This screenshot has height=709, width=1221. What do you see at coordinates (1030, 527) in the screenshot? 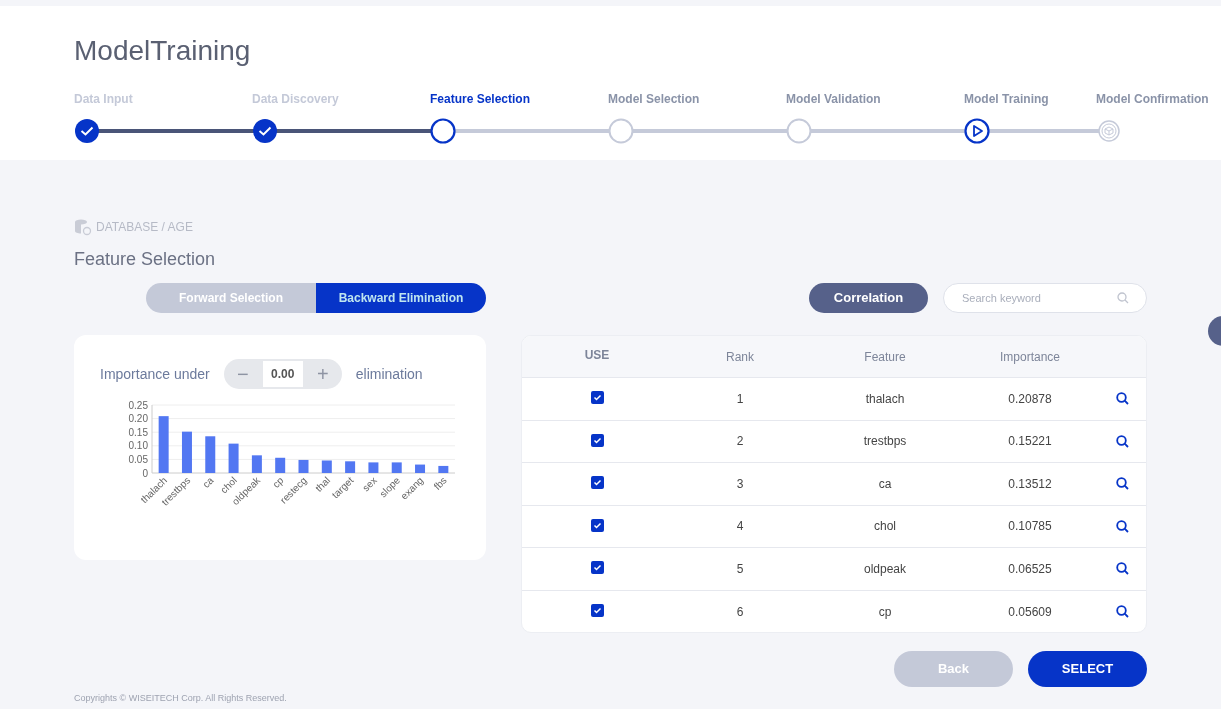
I see `table-cell-text: 0.10785` at bounding box center [1030, 527].